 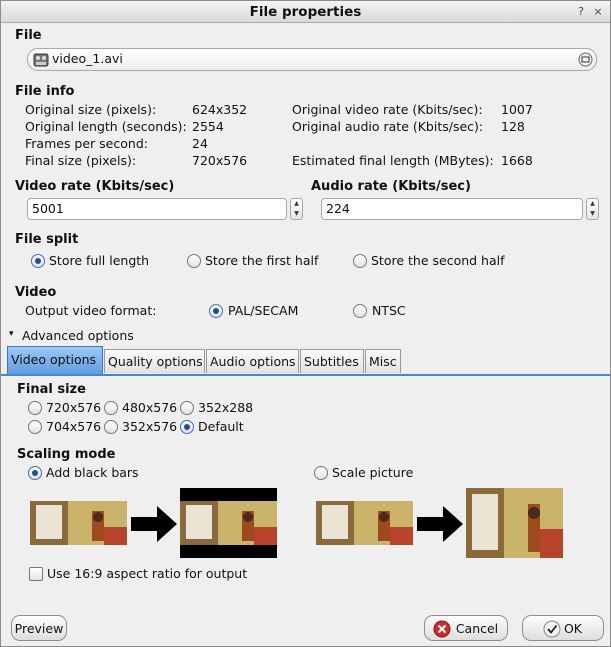 I want to click on pal-secam-label: PAL/SECAM, so click(x=263, y=310).